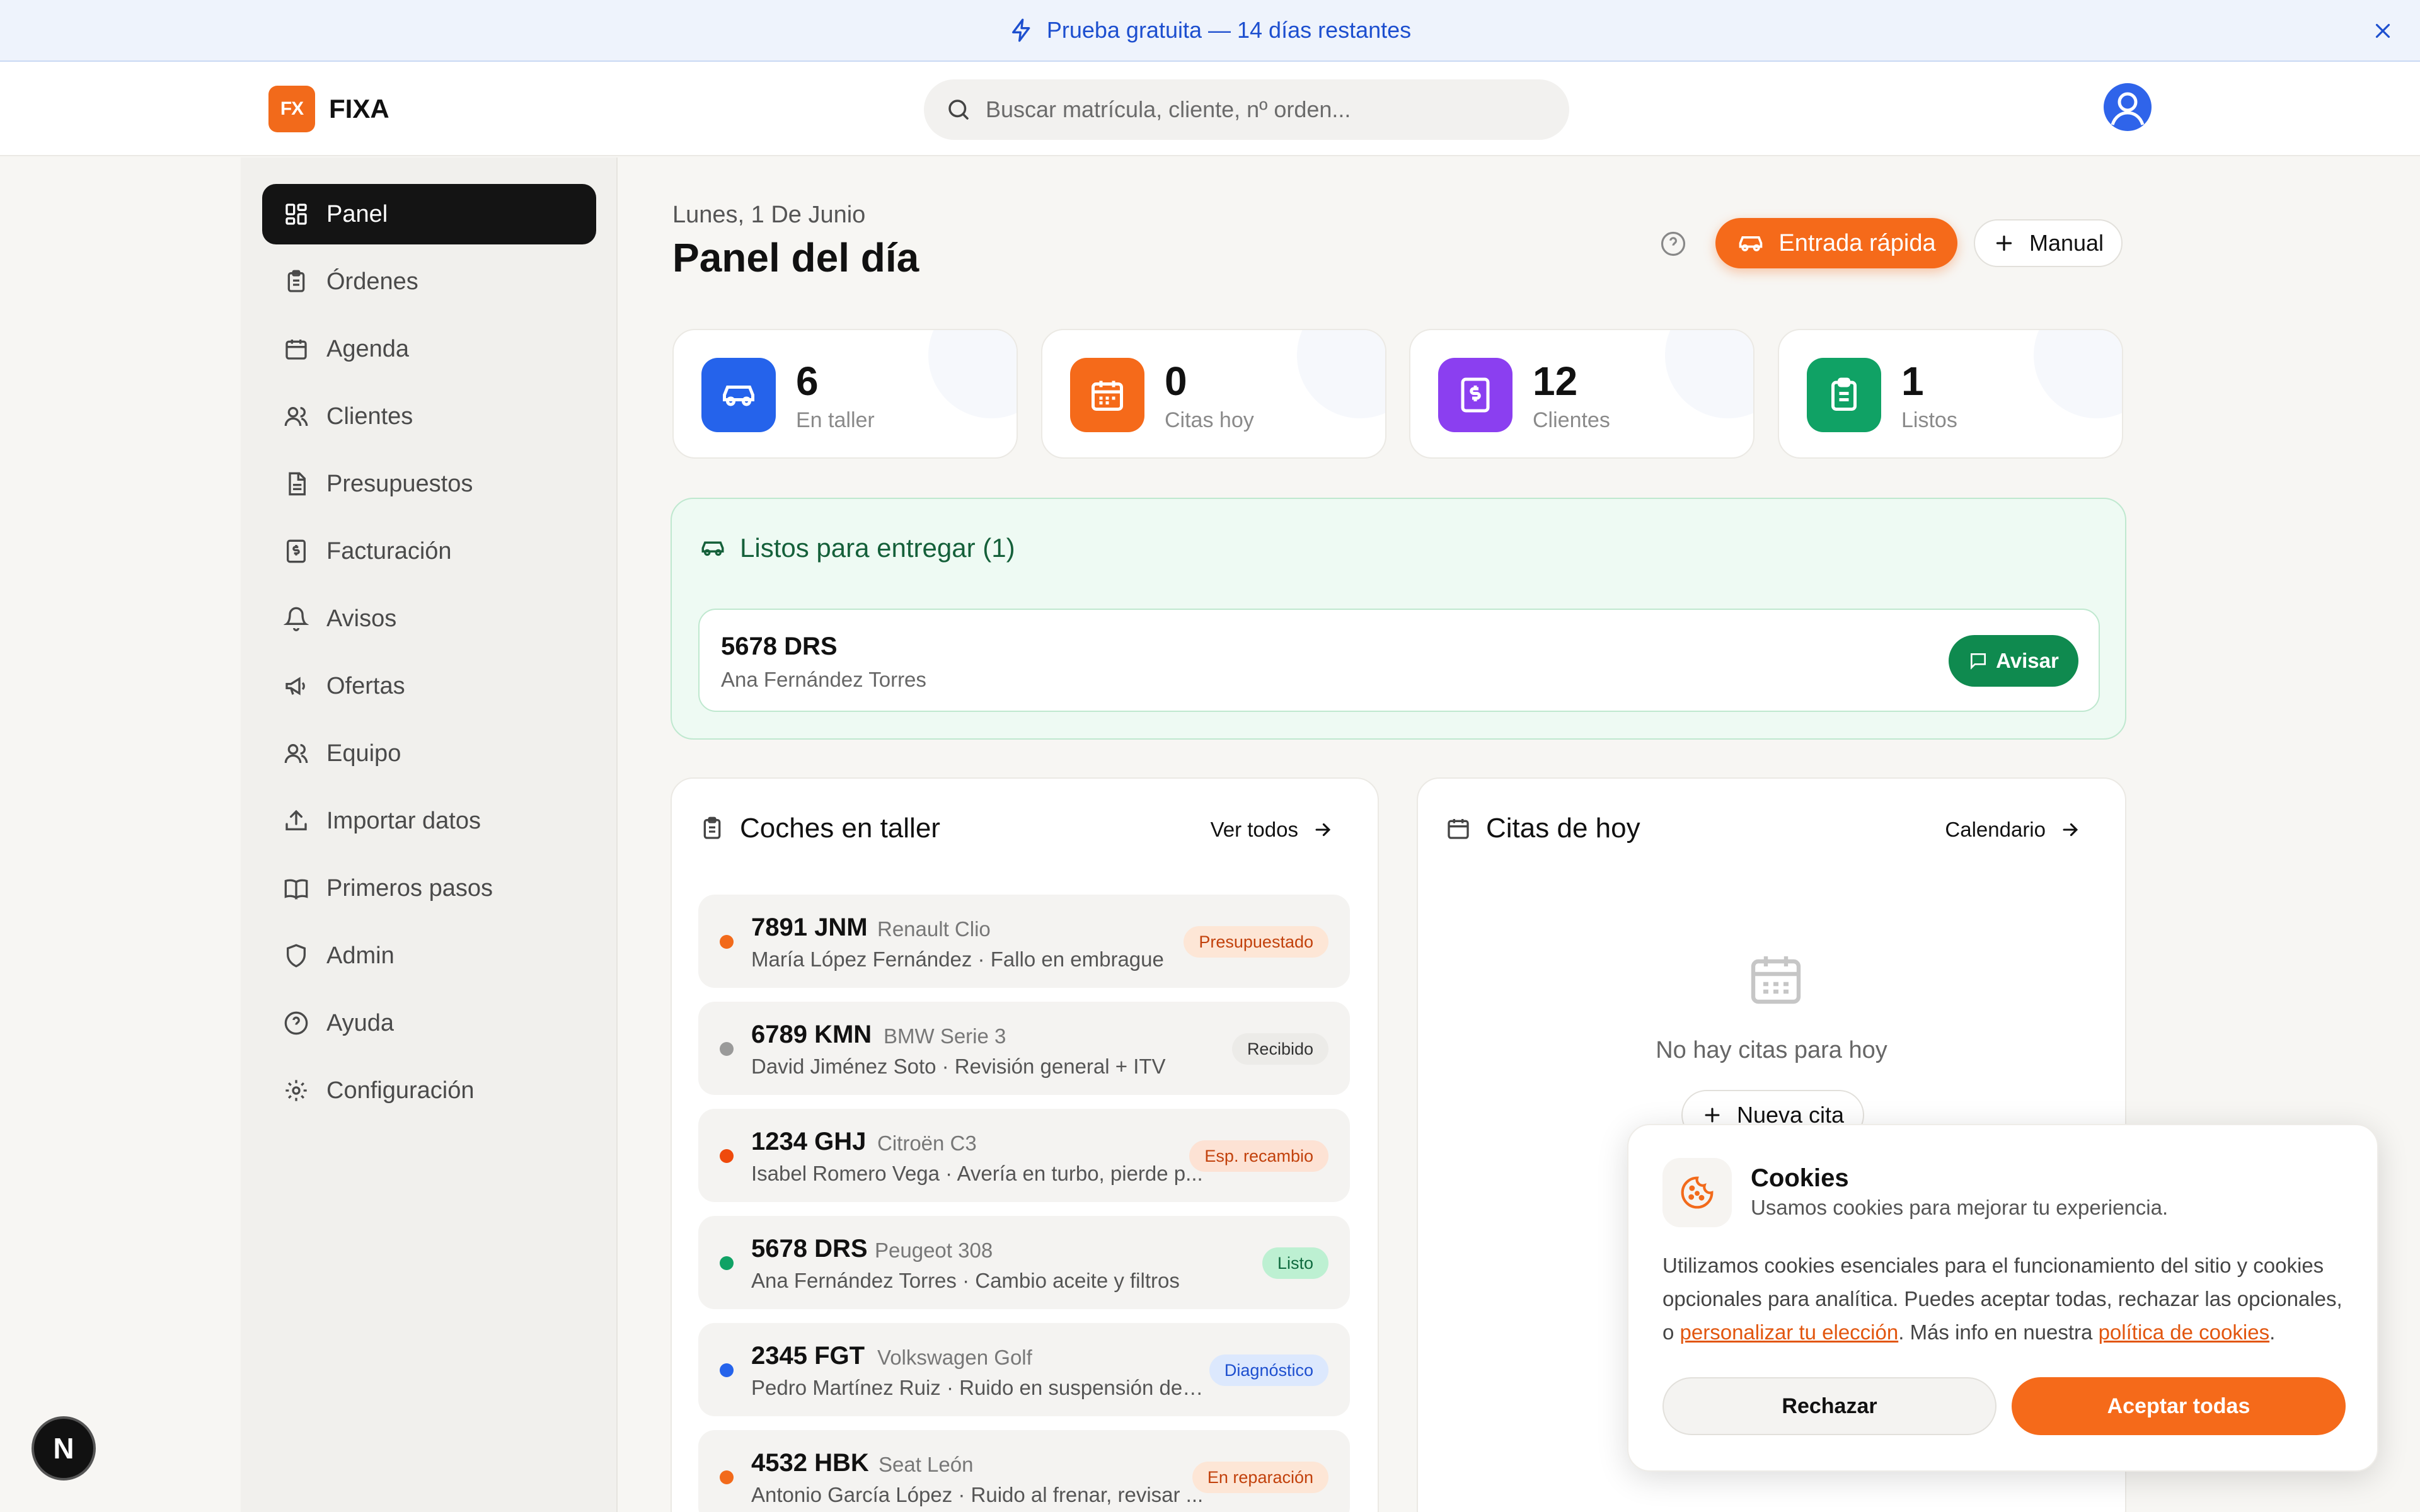 Image resolution: width=2420 pixels, height=1512 pixels. I want to click on search-bar, so click(1246, 109).